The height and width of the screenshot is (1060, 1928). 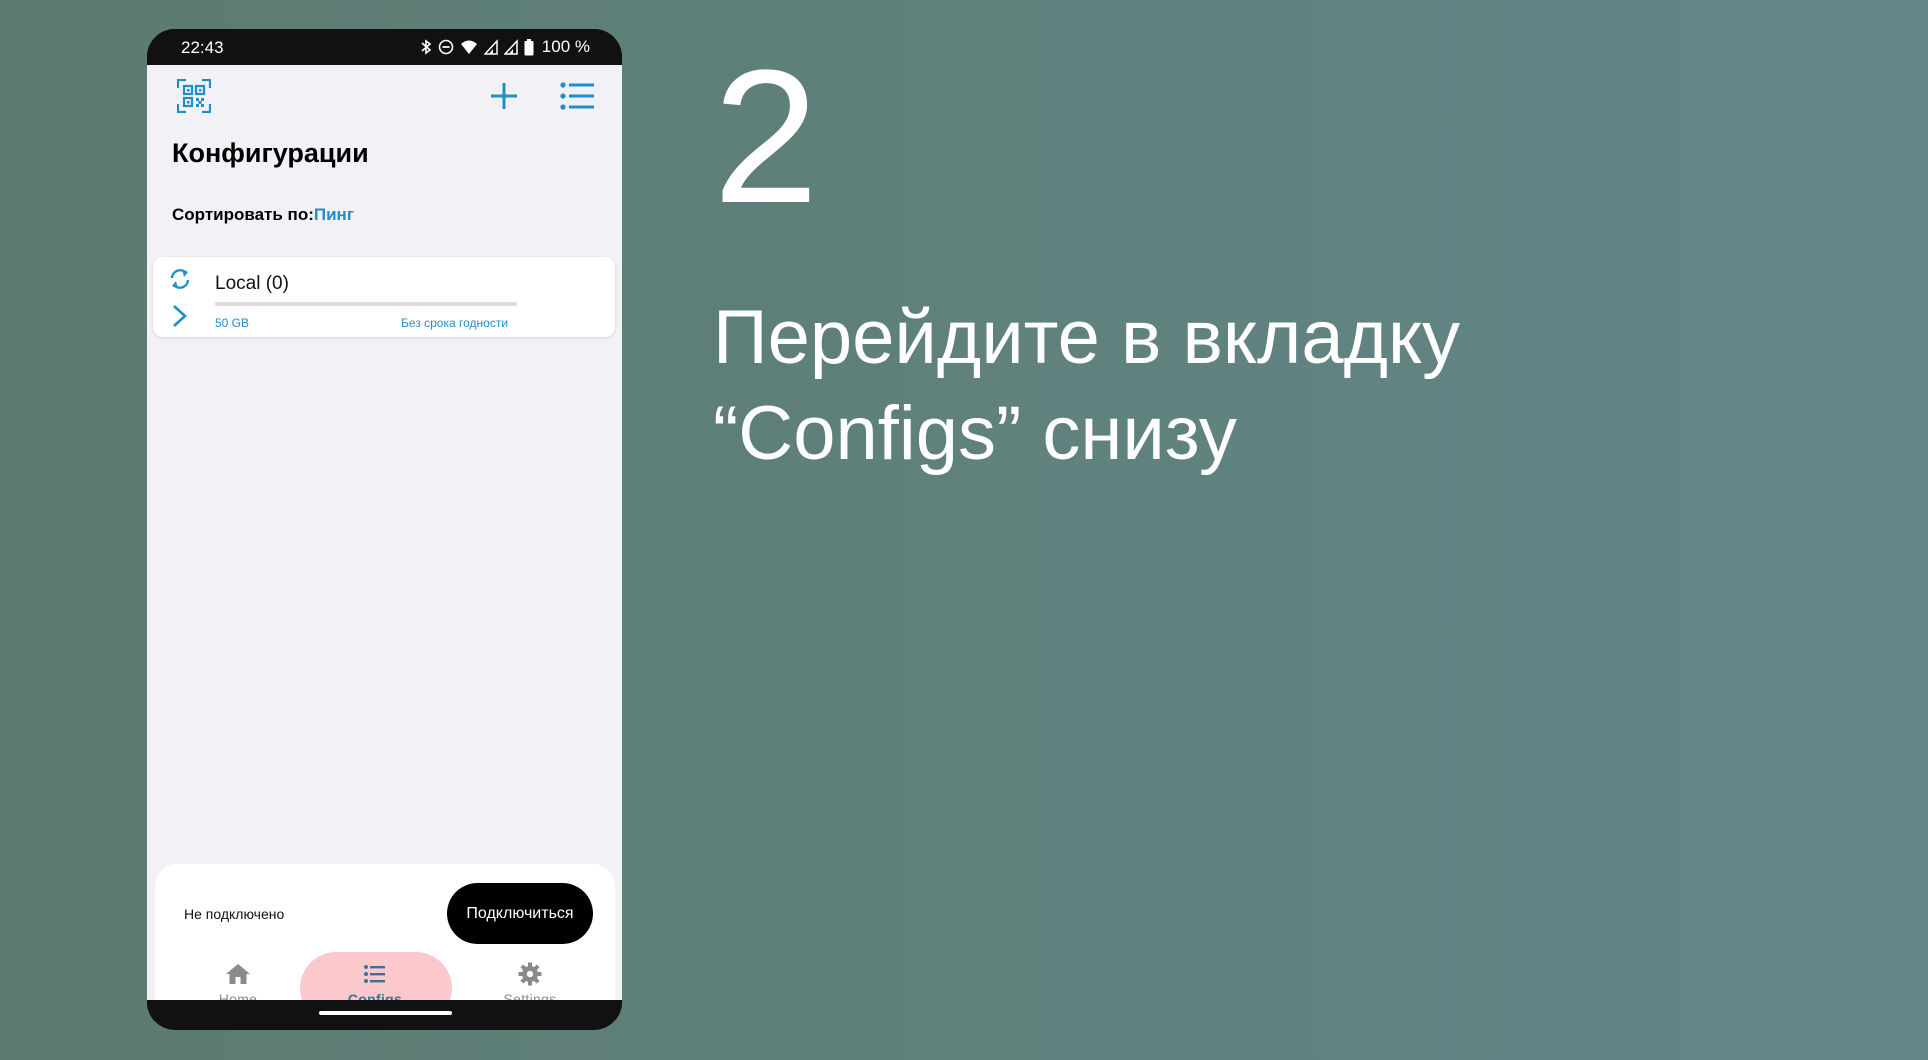 I want to click on wifi-icon, so click(x=468, y=47).